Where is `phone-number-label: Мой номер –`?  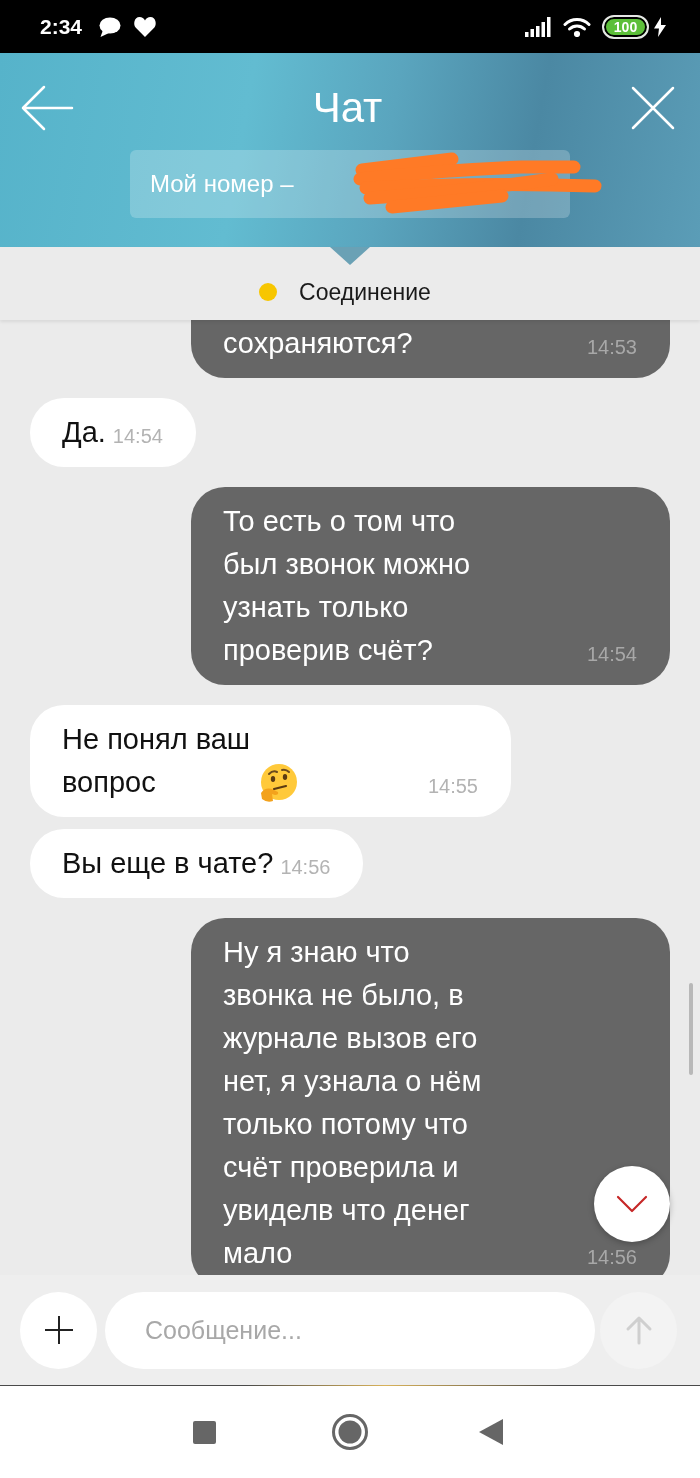 phone-number-label: Мой номер – is located at coordinates (222, 184).